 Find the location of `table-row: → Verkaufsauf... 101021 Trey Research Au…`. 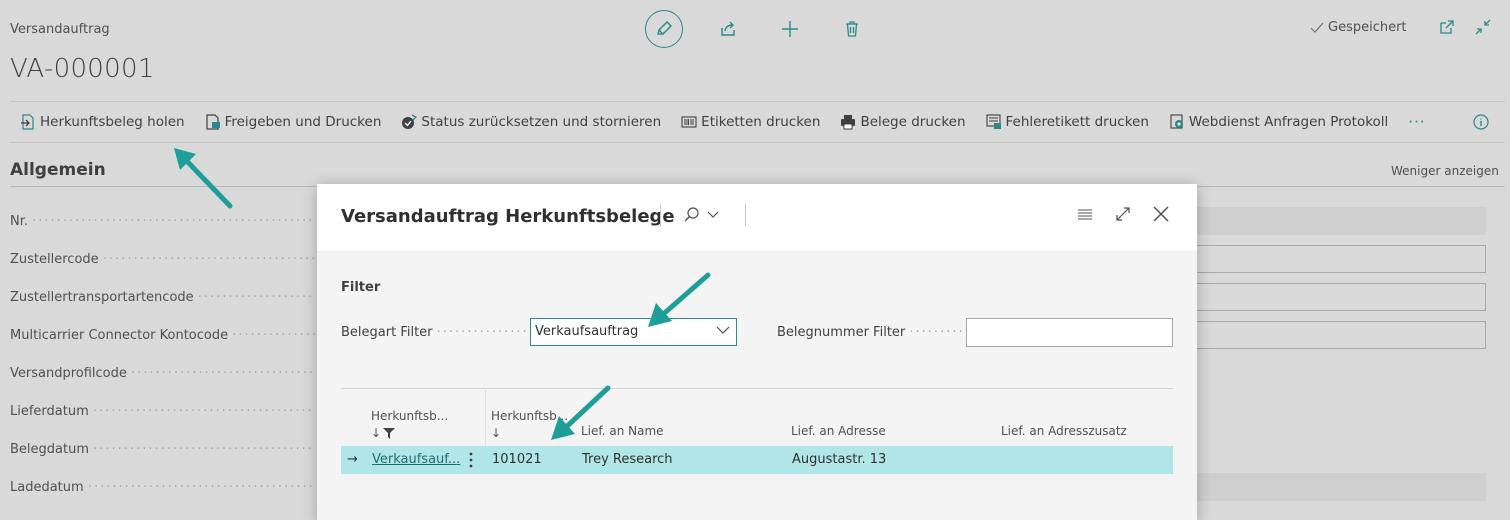

table-row: → Verkaufsauf... 101021 Trey Research Au… is located at coordinates (757, 460).